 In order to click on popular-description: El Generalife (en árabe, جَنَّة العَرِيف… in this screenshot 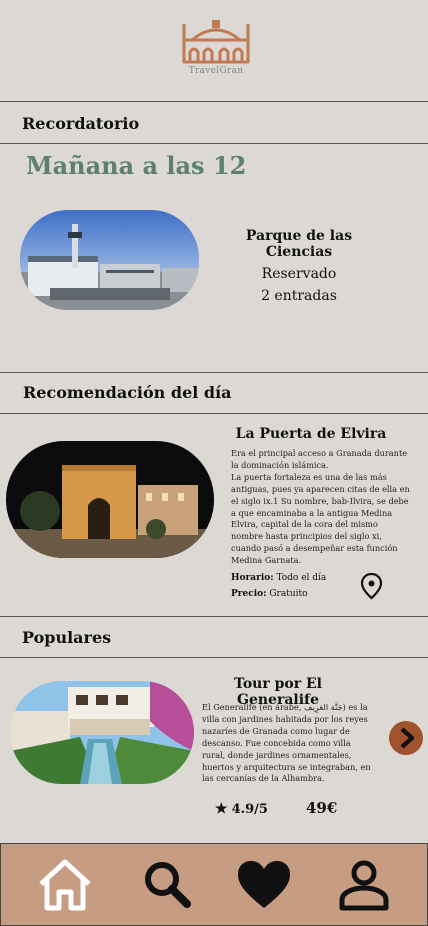, I will do `click(287, 743)`.